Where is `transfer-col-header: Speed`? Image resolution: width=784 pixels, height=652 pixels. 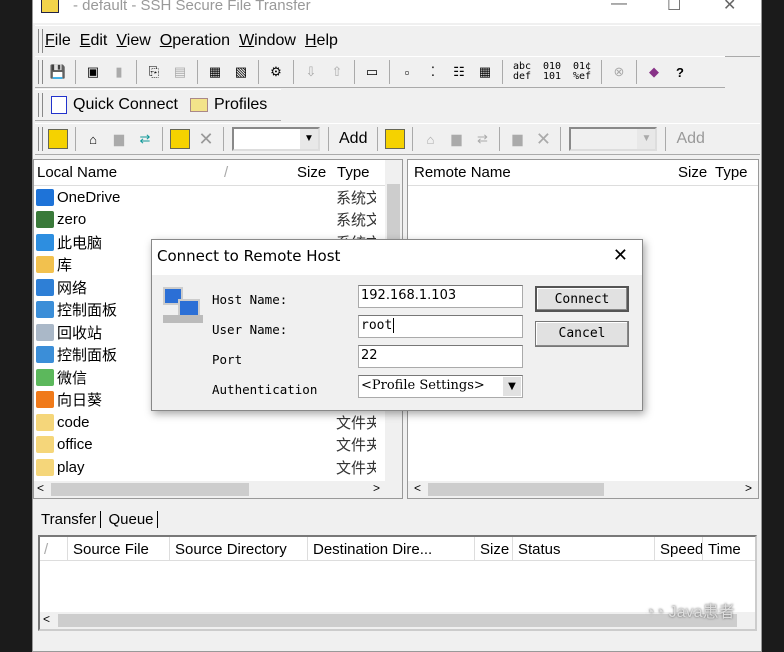 transfer-col-header: Speed is located at coordinates (681, 549).